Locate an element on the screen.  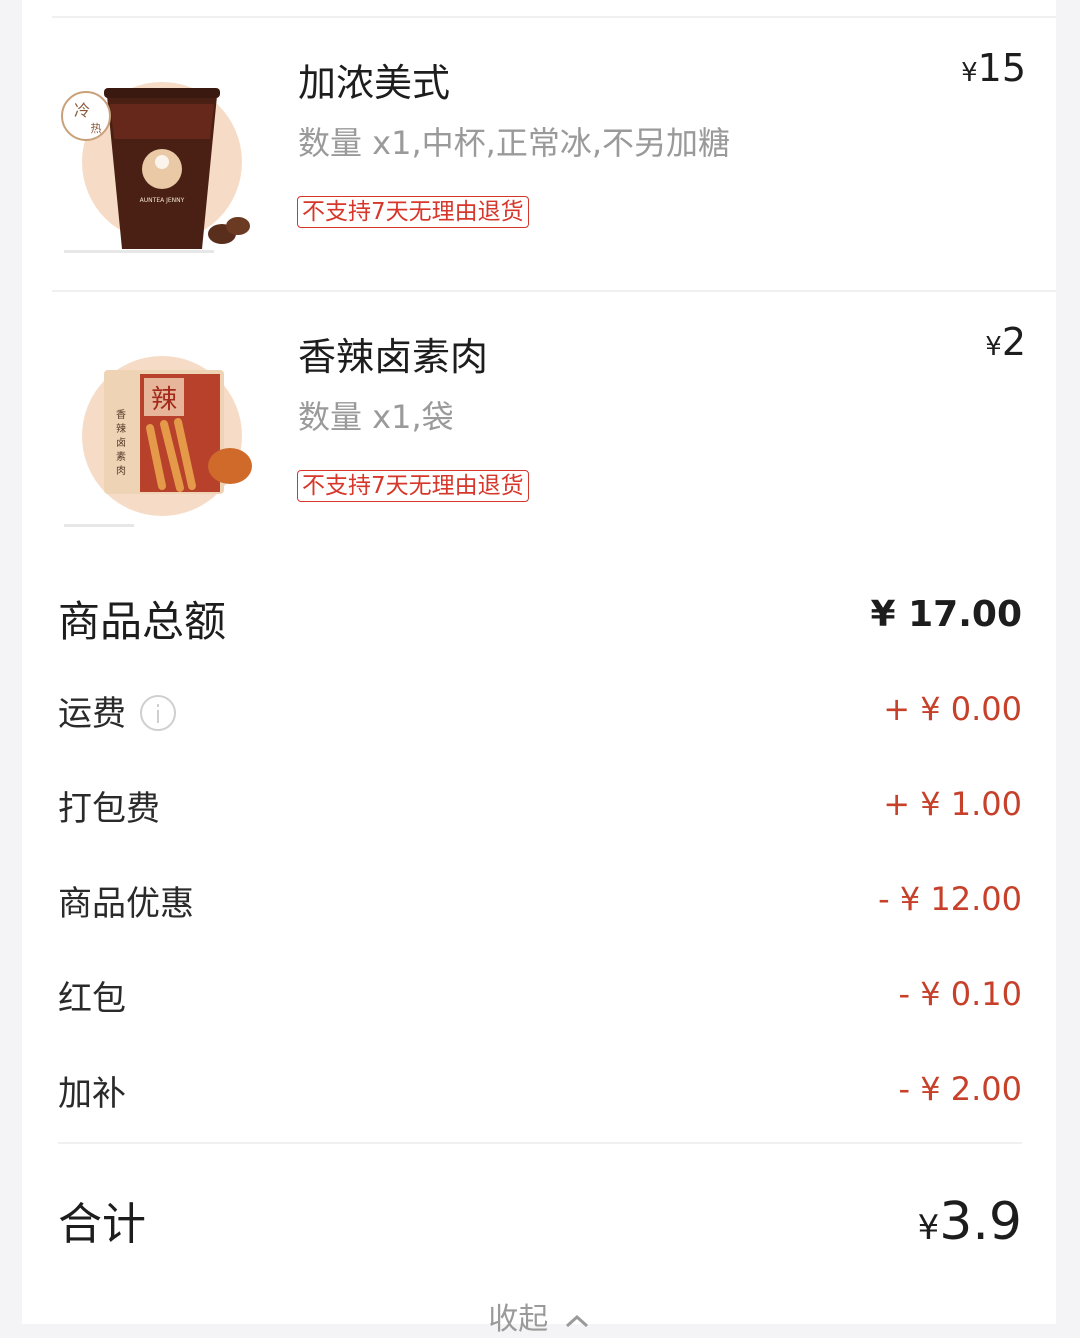
svg-text: 香 is located at coordinates (121, 415).